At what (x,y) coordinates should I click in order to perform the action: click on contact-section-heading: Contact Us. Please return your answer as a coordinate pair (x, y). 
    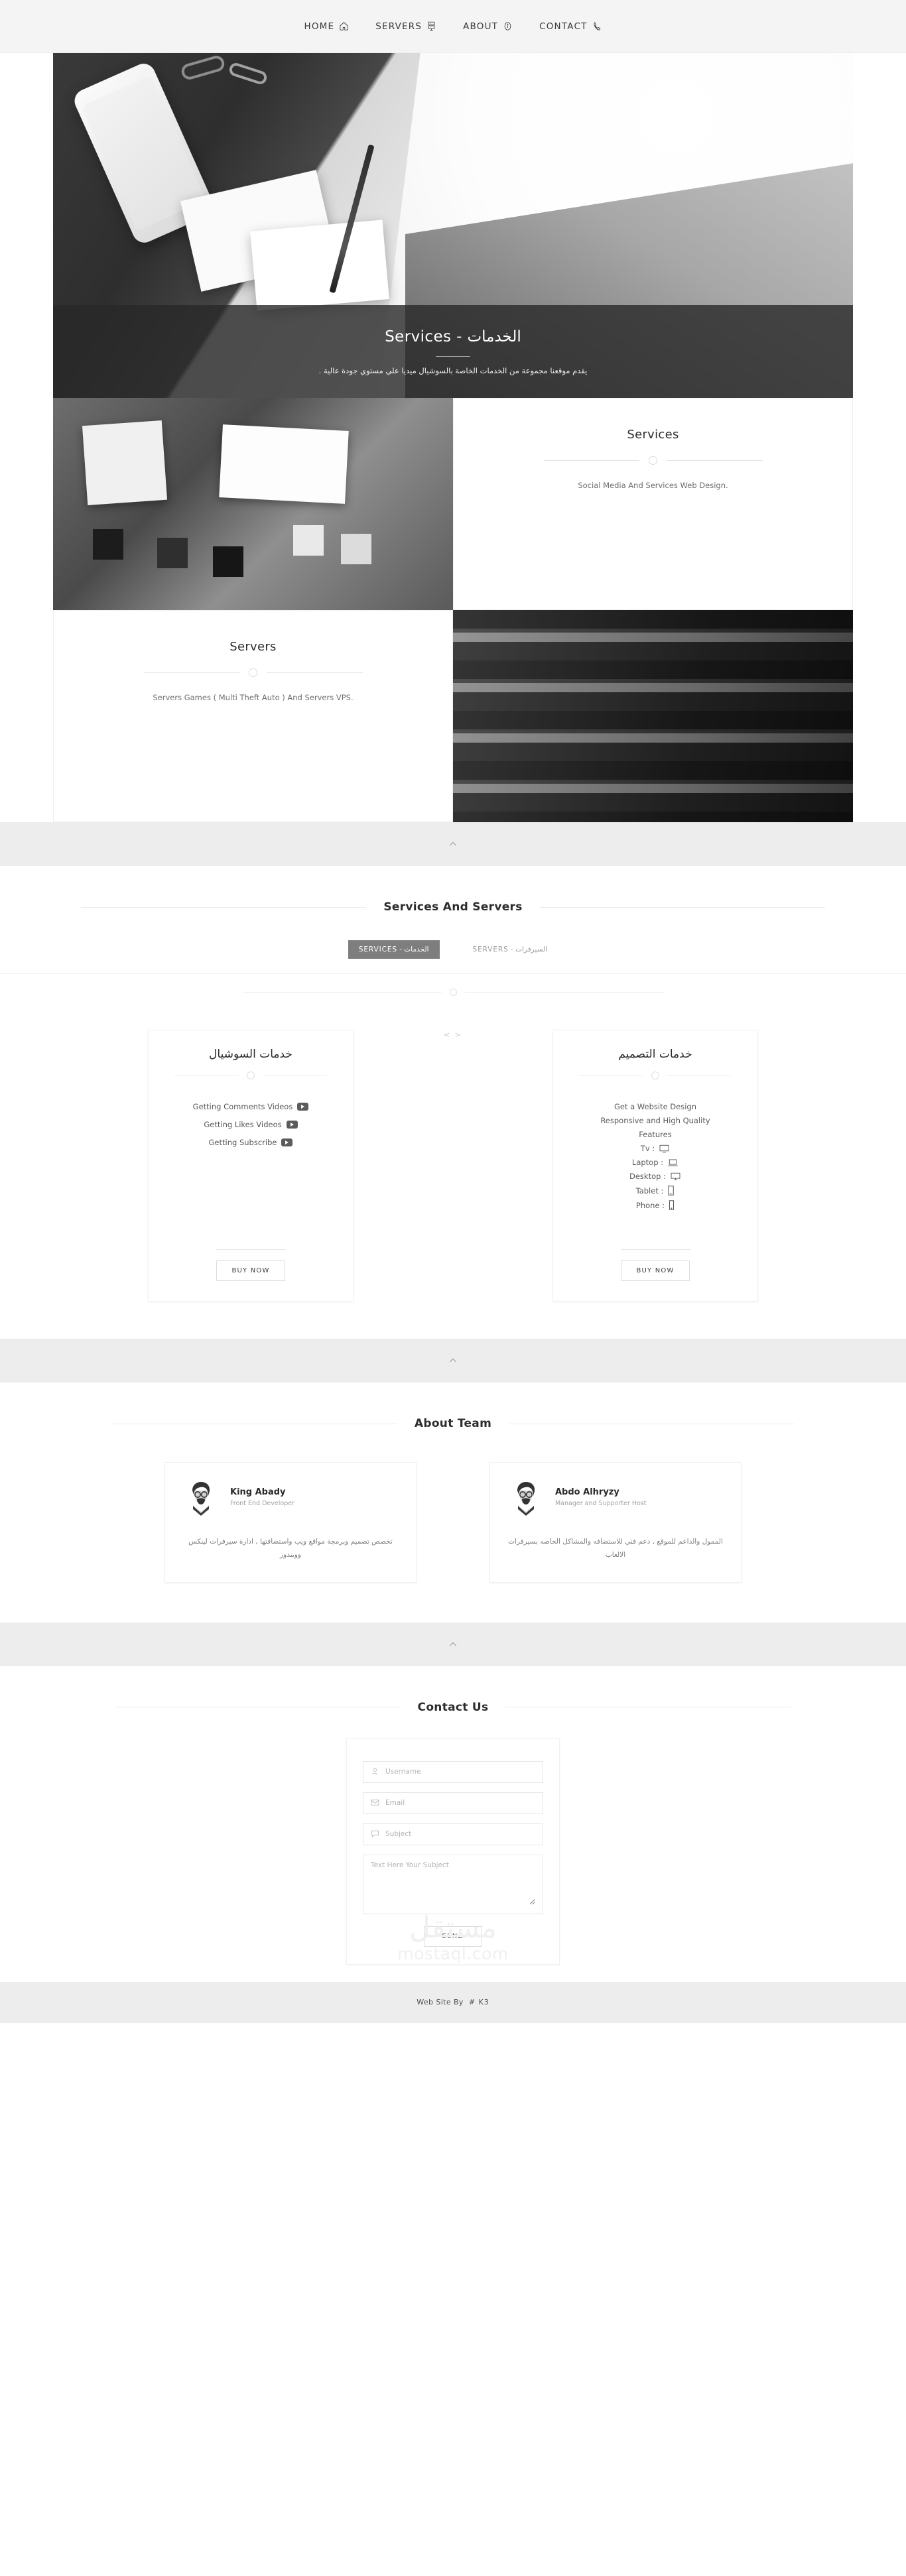
    Looking at the image, I should click on (453, 1690).